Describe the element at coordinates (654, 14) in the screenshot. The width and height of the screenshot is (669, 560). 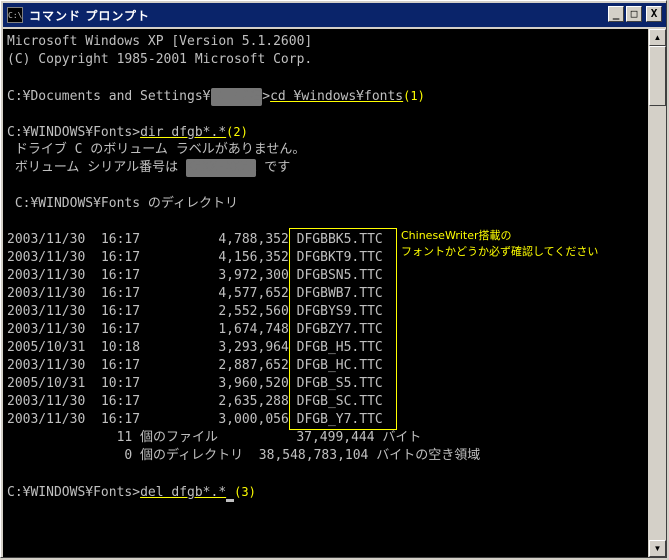
I see `close-button: X` at that location.